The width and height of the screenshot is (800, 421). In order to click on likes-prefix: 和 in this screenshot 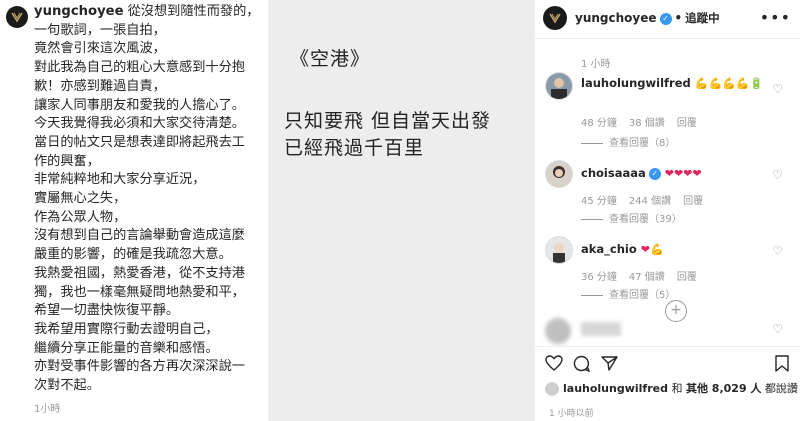, I will do `click(676, 388)`.